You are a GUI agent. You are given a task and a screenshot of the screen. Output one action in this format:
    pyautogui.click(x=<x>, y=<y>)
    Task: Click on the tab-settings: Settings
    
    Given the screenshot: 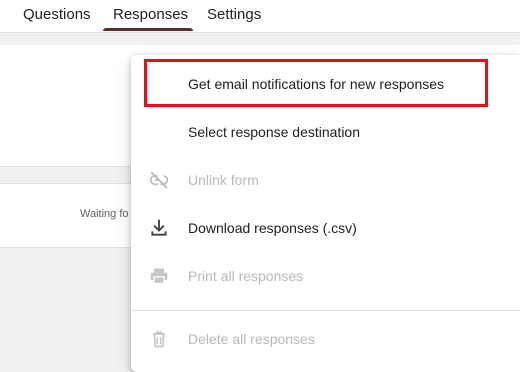 What is the action you would take?
    pyautogui.click(x=234, y=14)
    